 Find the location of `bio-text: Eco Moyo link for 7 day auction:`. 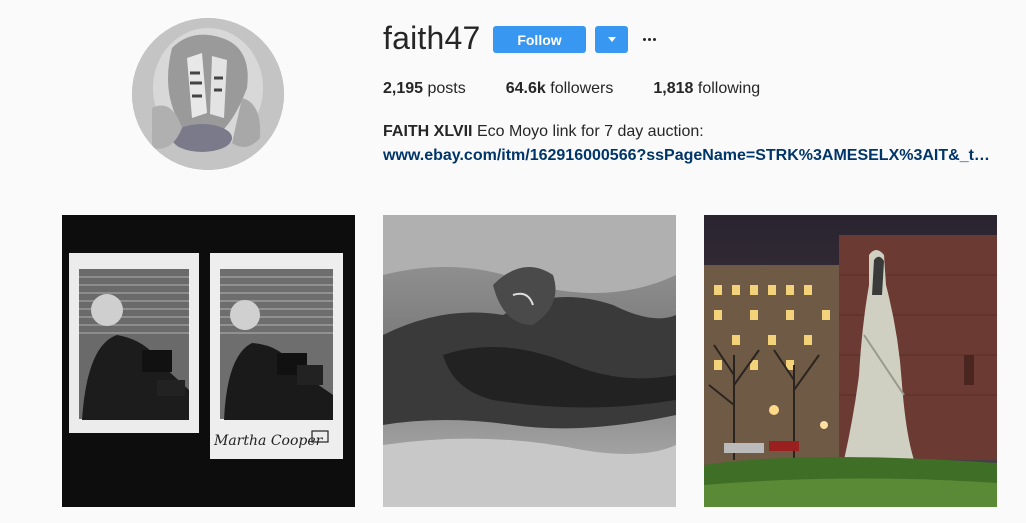

bio-text: Eco Moyo link for 7 day auction: is located at coordinates (590, 131).